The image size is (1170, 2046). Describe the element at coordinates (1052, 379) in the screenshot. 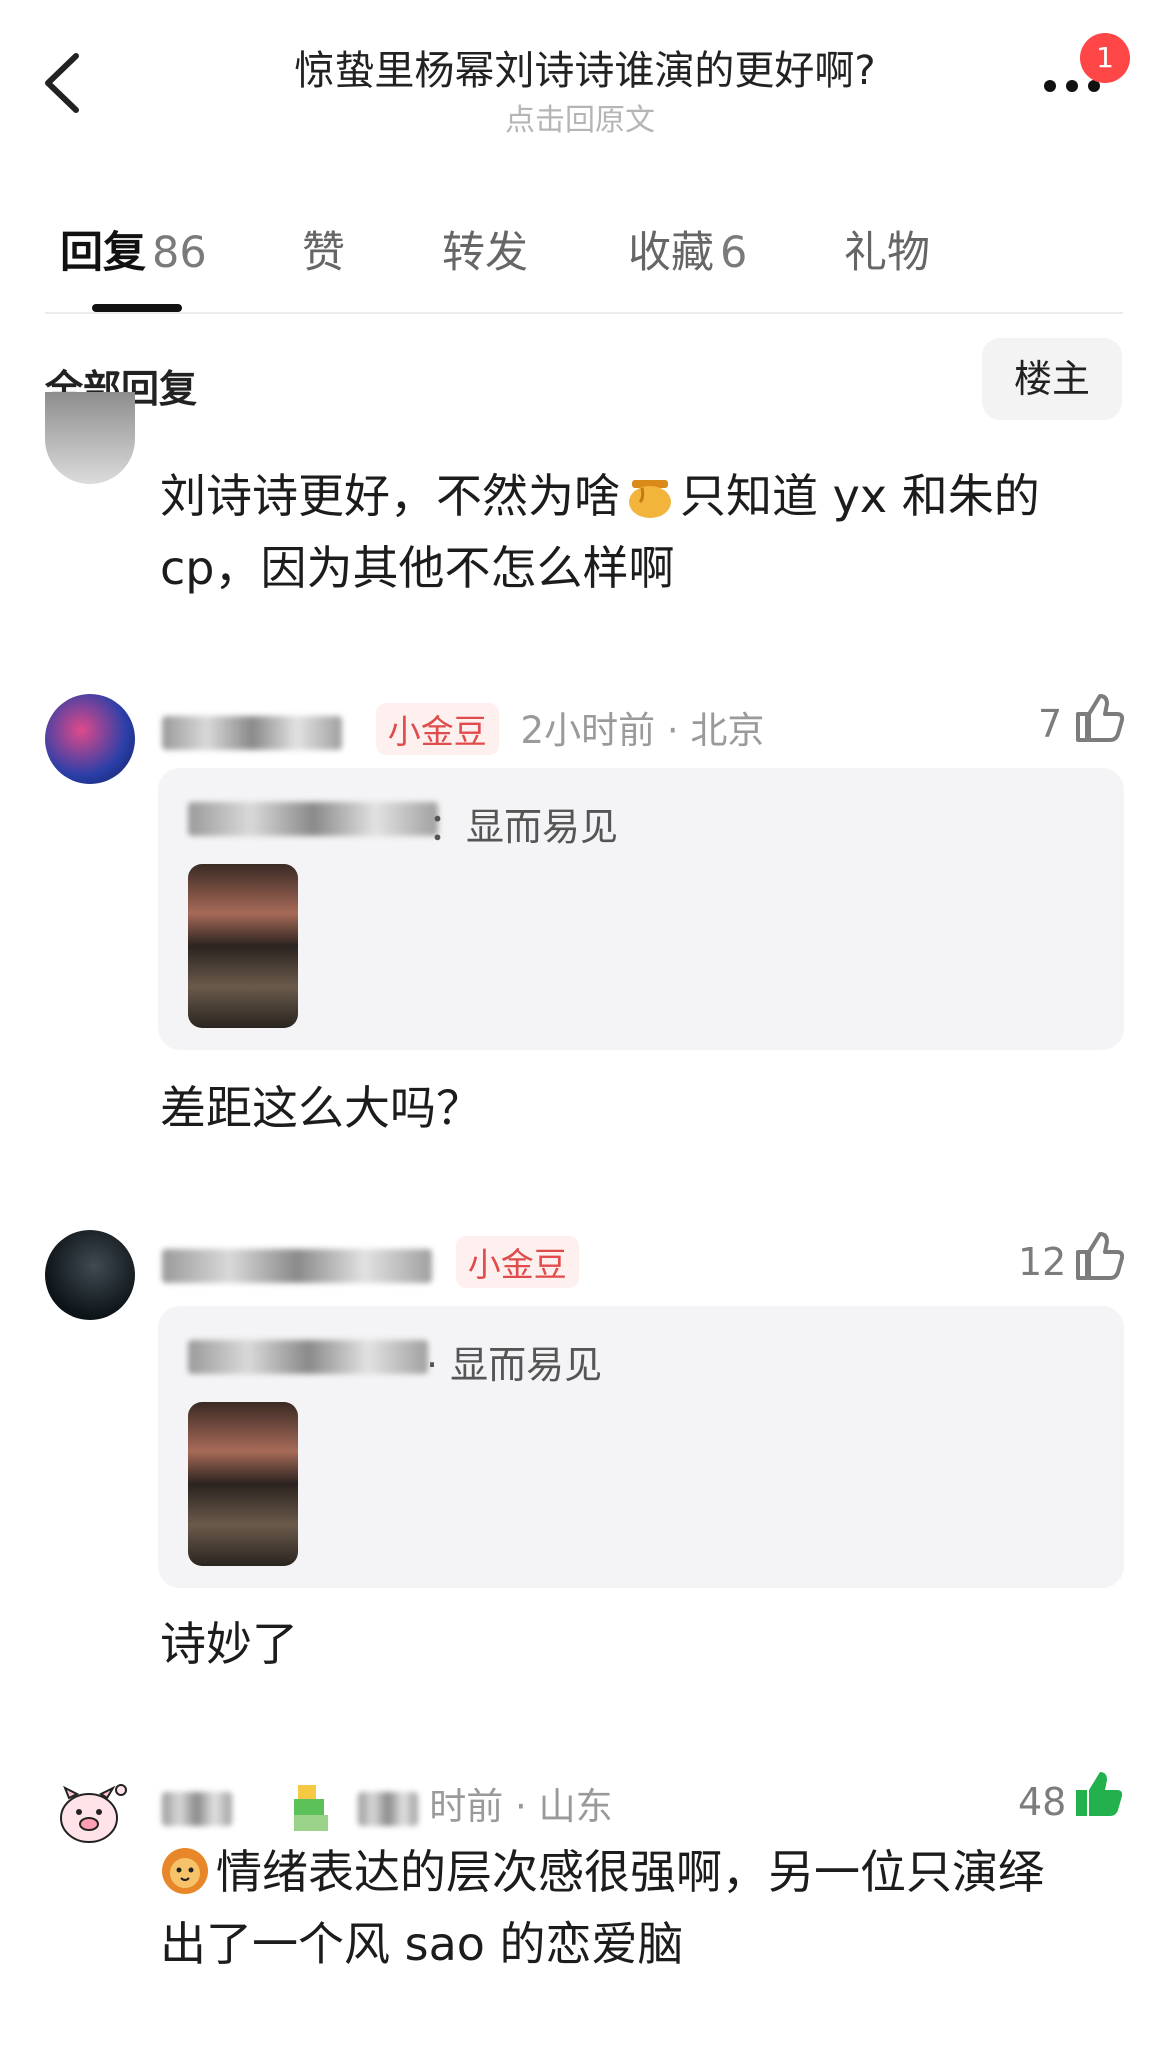

I see `owner-only-button: 楼主` at that location.